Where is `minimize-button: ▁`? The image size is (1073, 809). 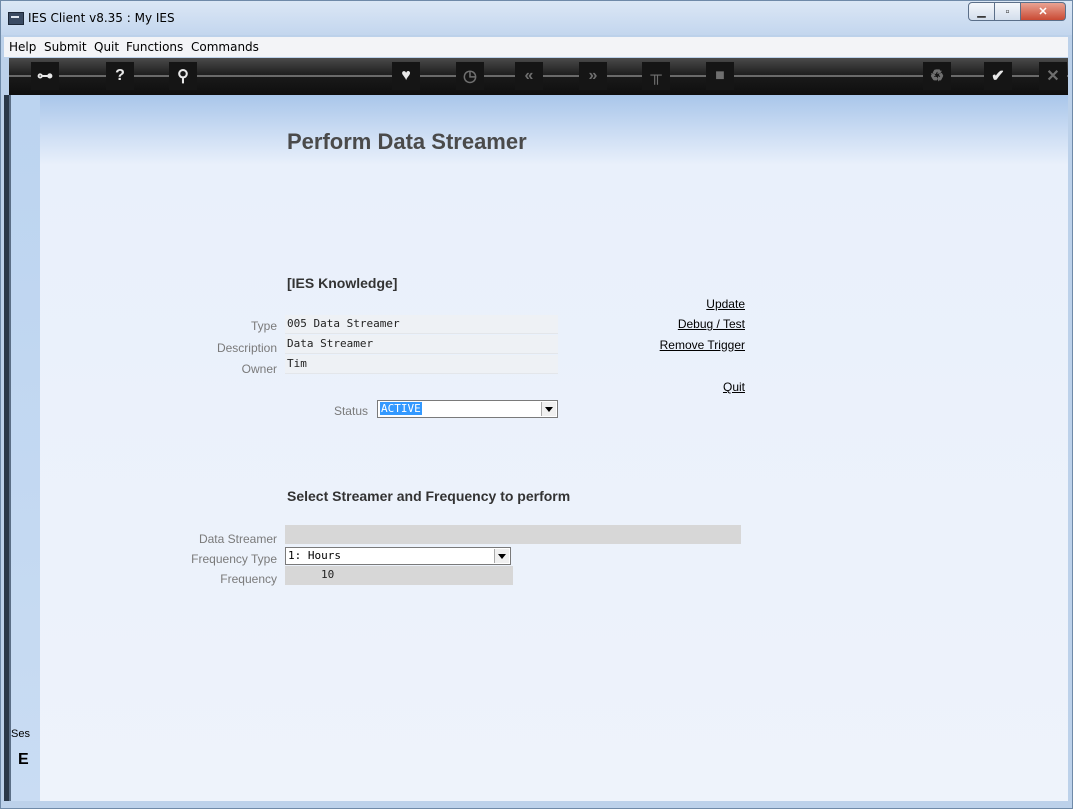 minimize-button: ▁ is located at coordinates (981, 11).